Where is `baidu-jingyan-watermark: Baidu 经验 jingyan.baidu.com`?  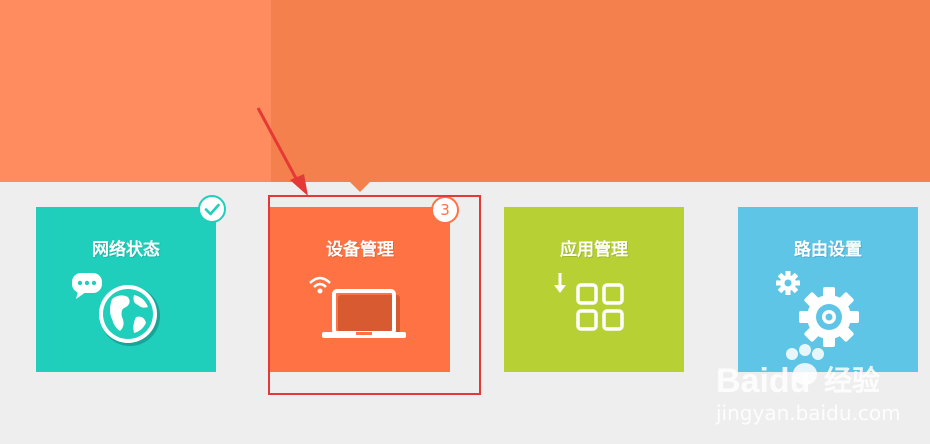 baidu-jingyan-watermark: Baidu 经验 jingyan.baidu.com is located at coordinates (808, 384).